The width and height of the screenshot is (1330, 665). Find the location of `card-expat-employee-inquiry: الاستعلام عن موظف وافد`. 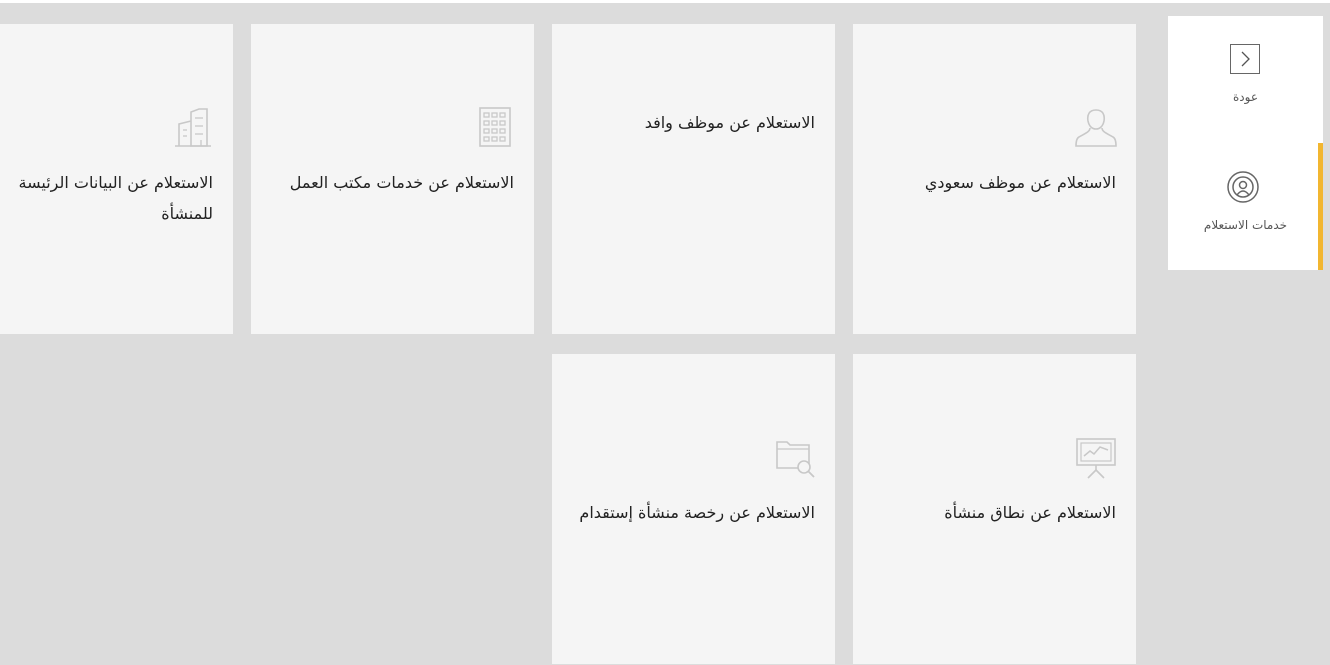

card-expat-employee-inquiry: الاستعلام عن موظف وافد is located at coordinates (693, 179).